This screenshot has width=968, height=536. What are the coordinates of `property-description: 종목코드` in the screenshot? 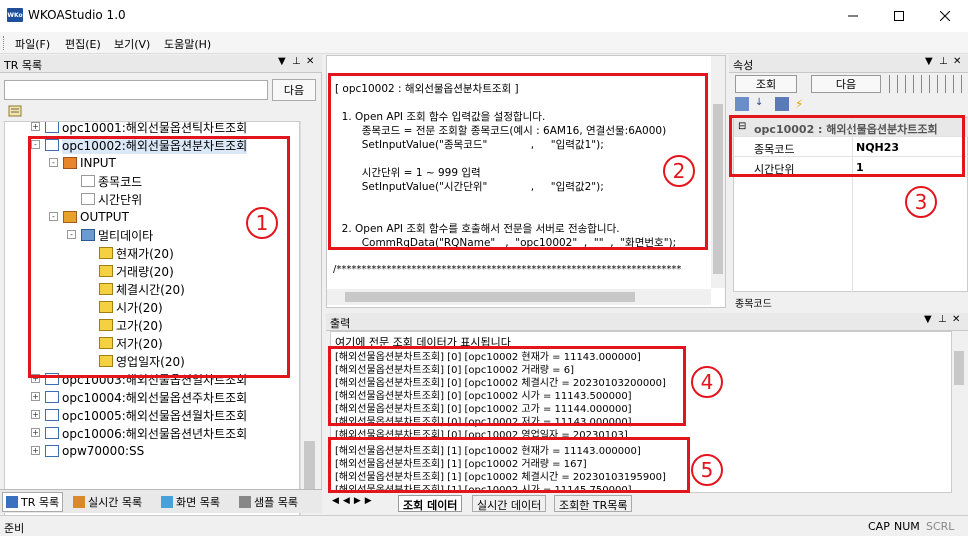 It's located at (753, 304).